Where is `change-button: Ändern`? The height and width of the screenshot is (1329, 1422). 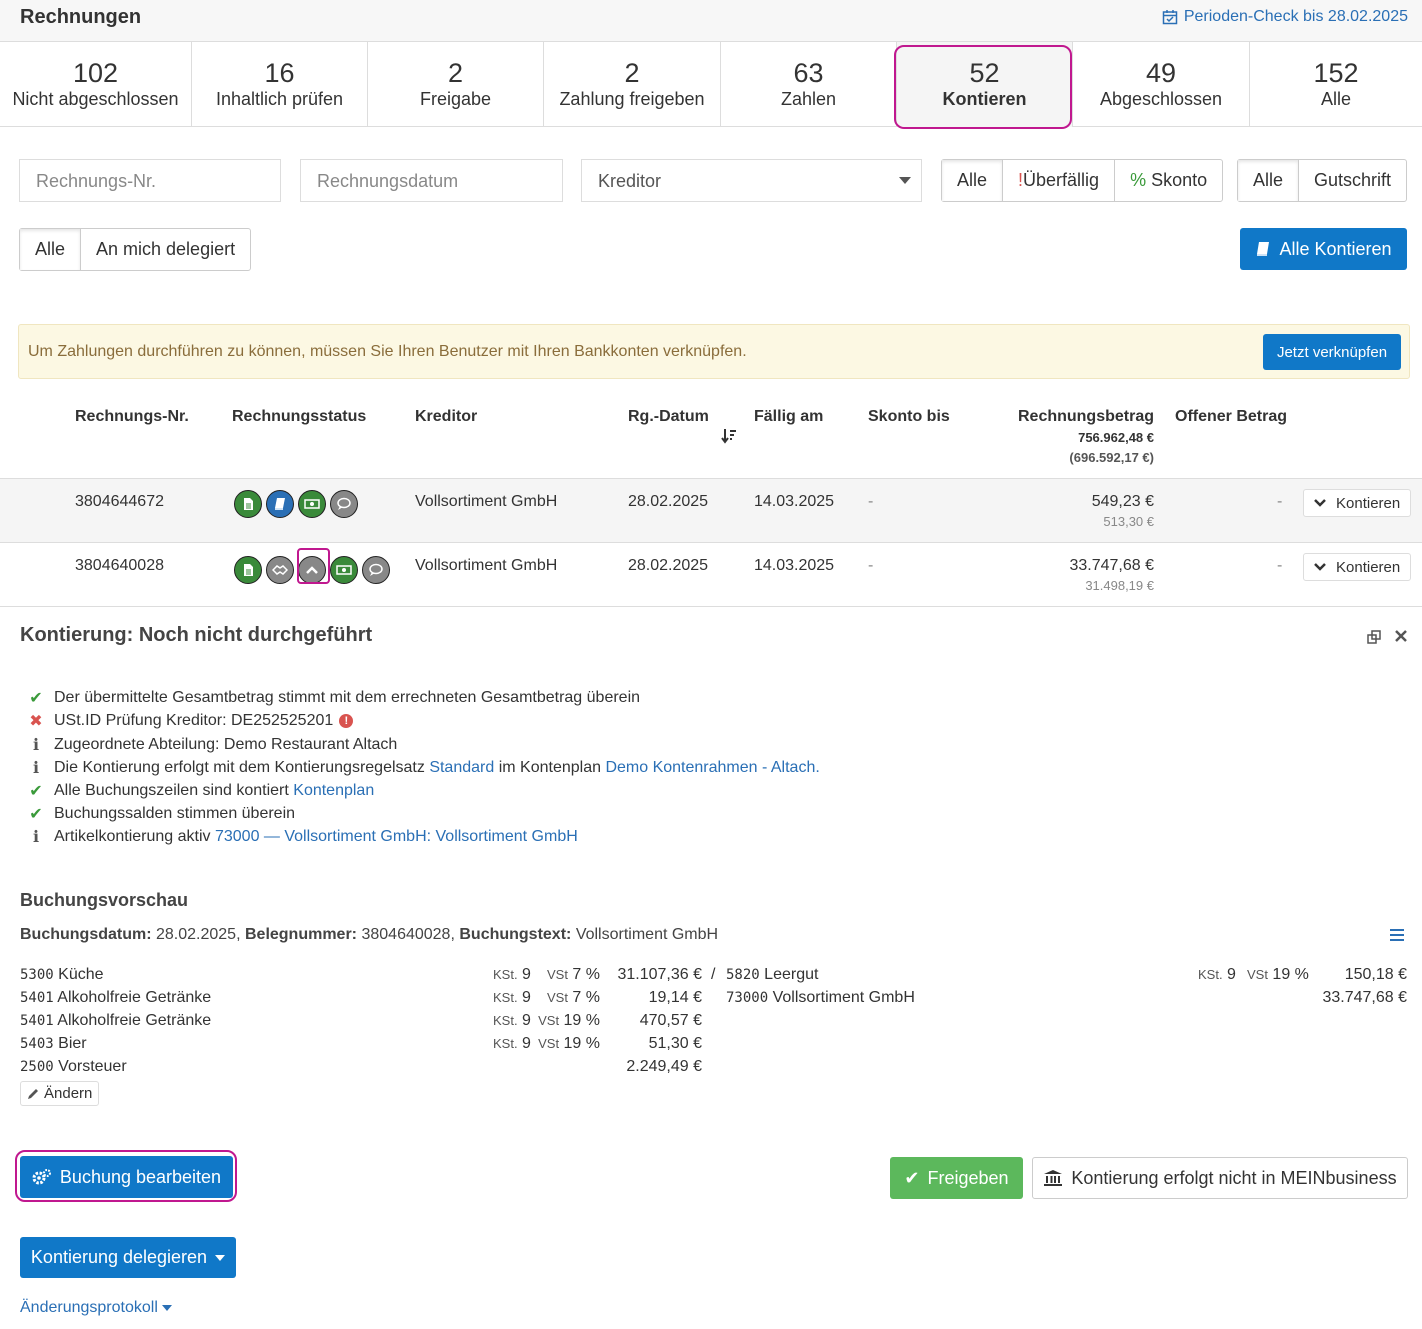
change-button: Ändern is located at coordinates (60, 1093).